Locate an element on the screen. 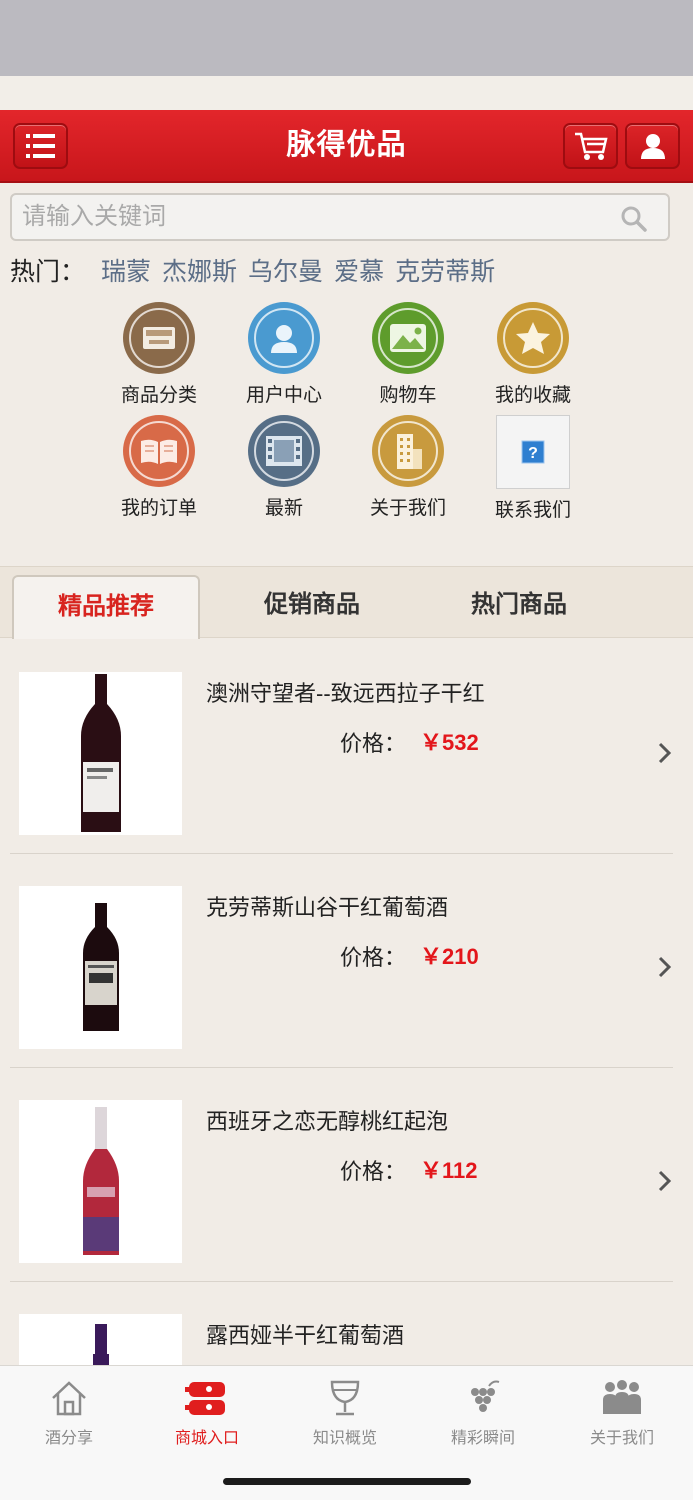  cart-button is located at coordinates (590, 146).